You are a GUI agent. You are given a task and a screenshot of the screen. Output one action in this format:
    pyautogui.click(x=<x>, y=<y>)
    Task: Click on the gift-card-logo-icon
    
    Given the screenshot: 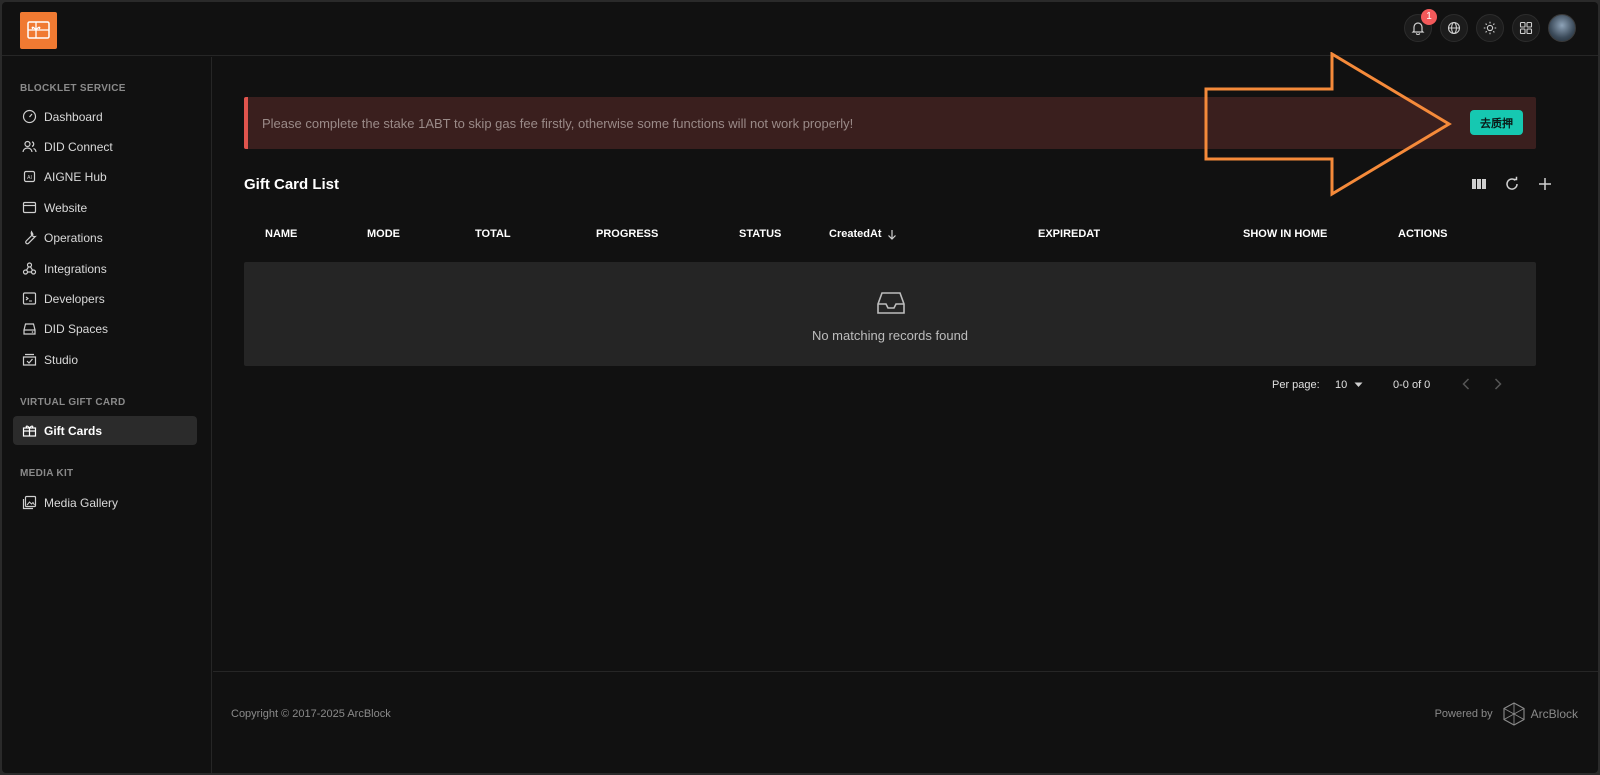 What is the action you would take?
    pyautogui.click(x=38, y=30)
    